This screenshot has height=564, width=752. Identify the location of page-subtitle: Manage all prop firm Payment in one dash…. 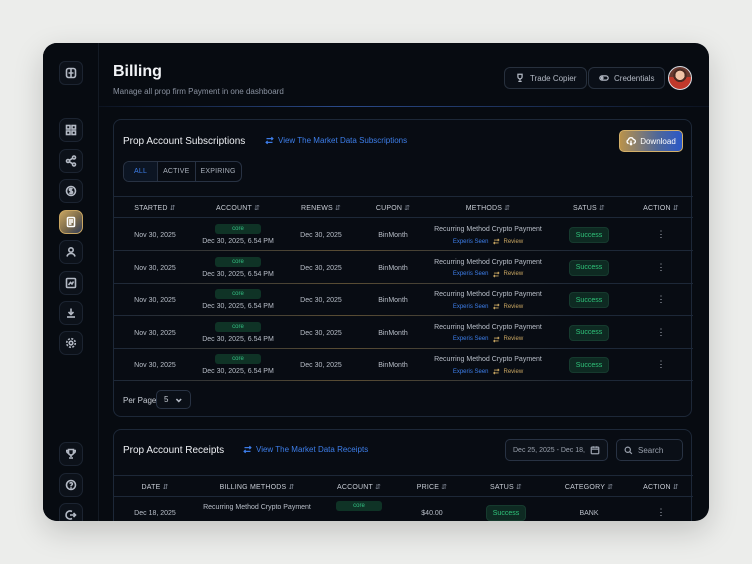
(198, 91).